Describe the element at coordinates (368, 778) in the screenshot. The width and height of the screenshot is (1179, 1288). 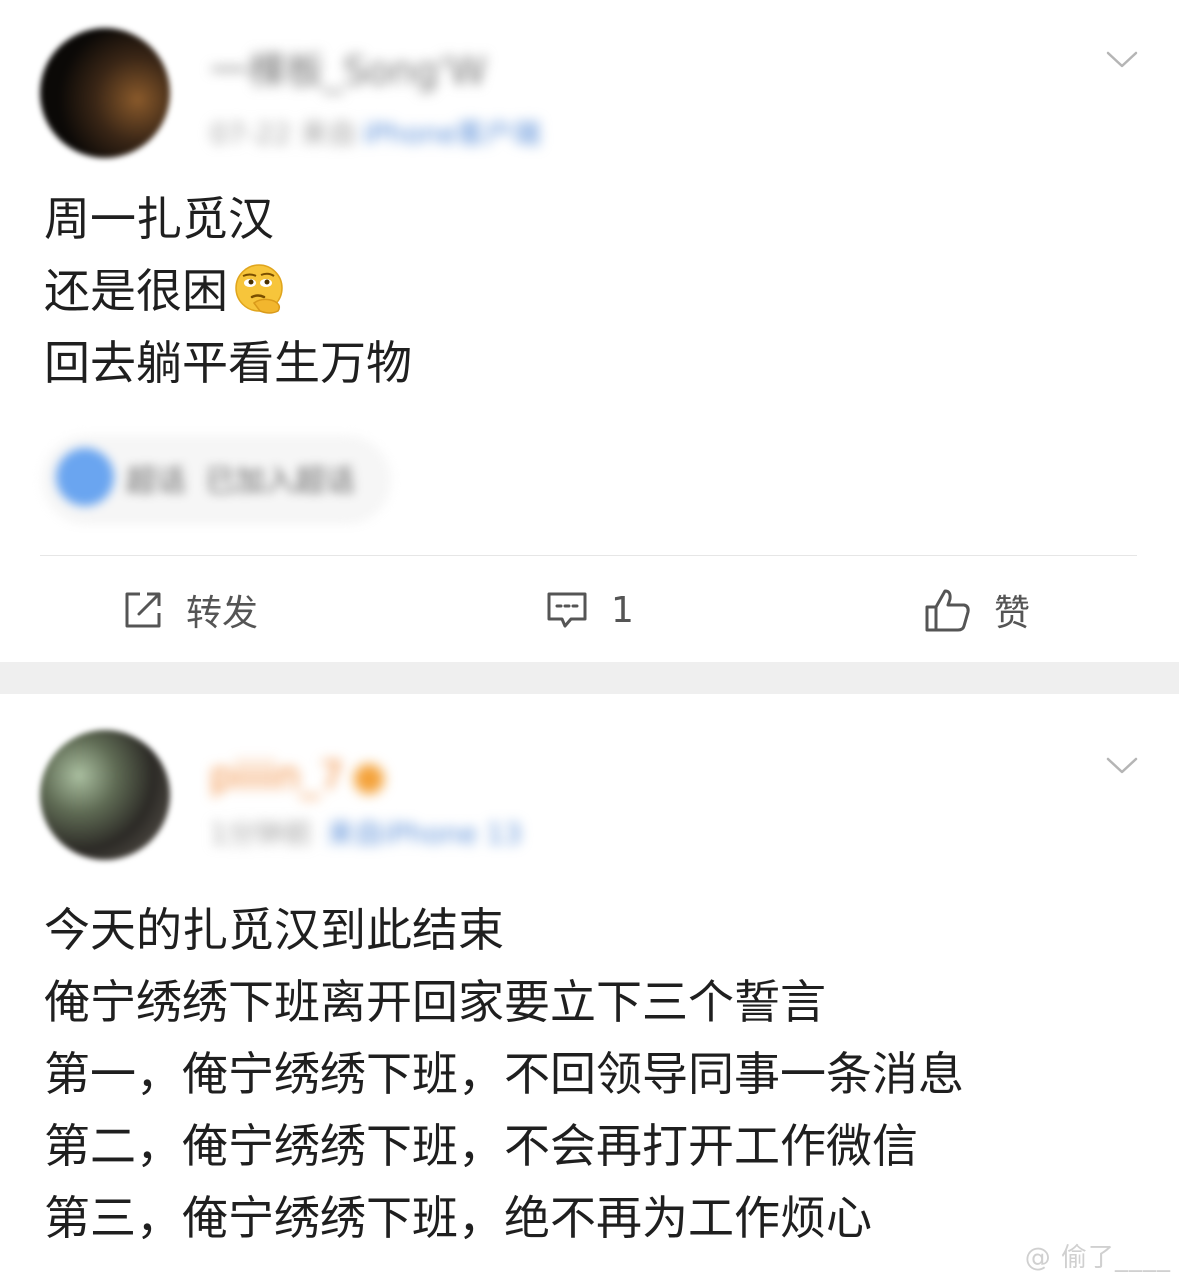
I see `vip-badge-icon` at that location.